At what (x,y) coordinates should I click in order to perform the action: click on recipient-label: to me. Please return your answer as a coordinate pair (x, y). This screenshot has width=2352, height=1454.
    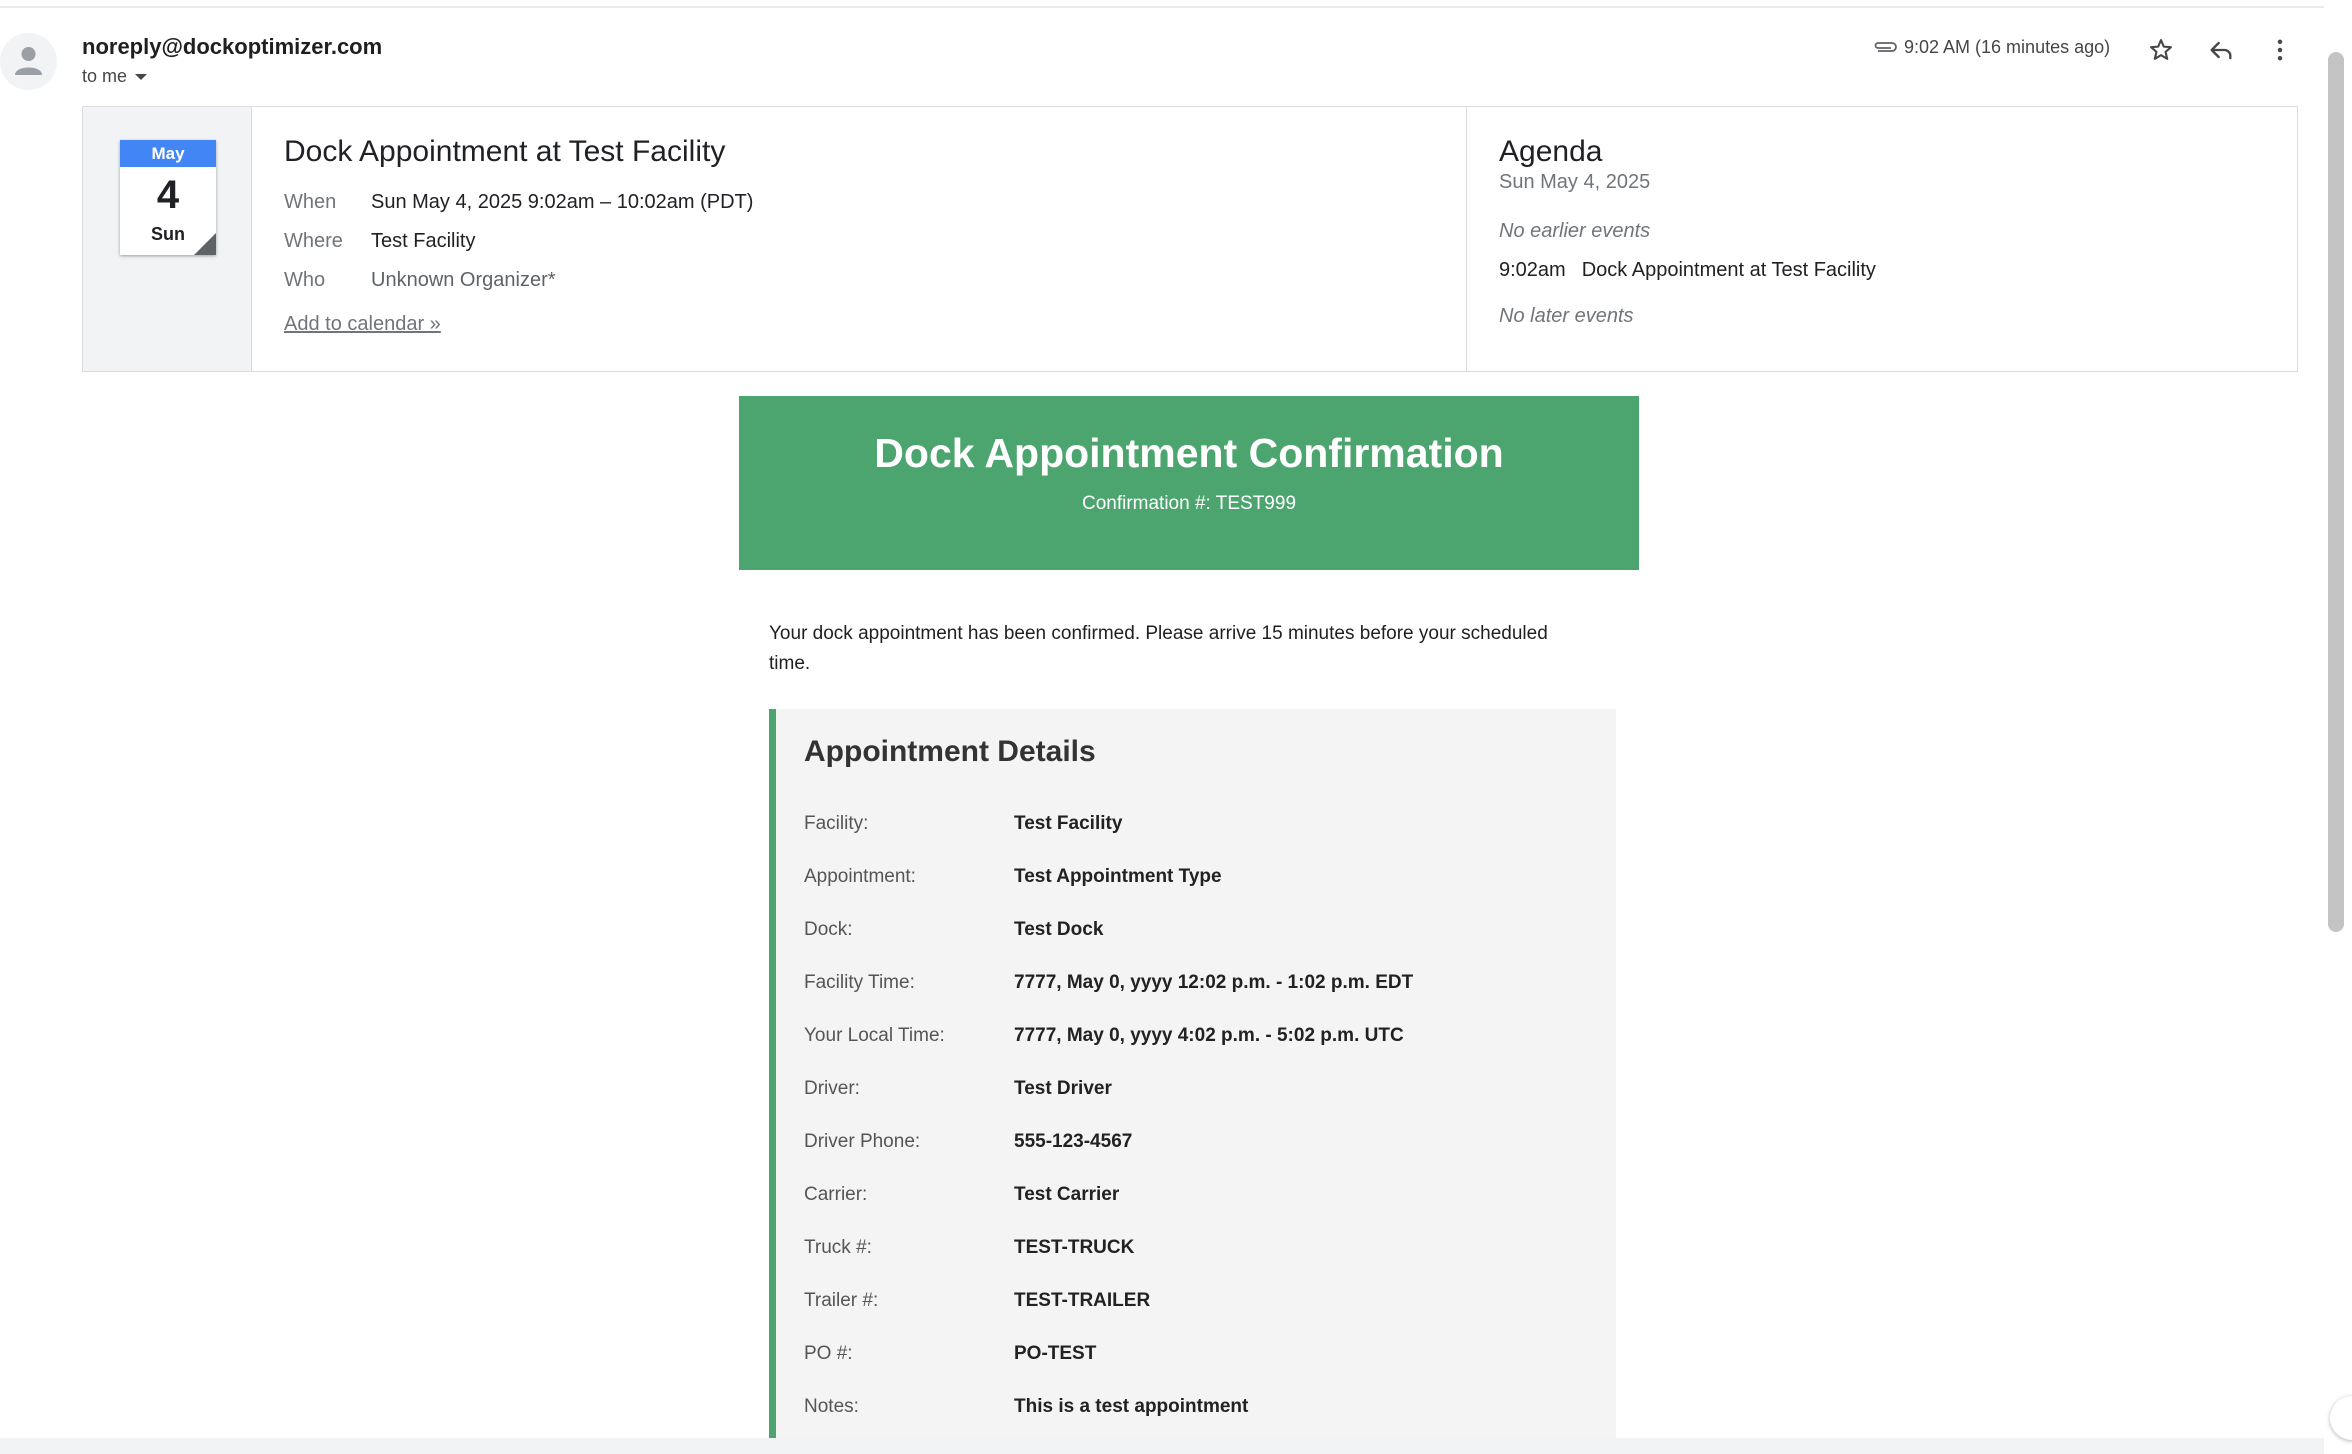
    Looking at the image, I should click on (105, 76).